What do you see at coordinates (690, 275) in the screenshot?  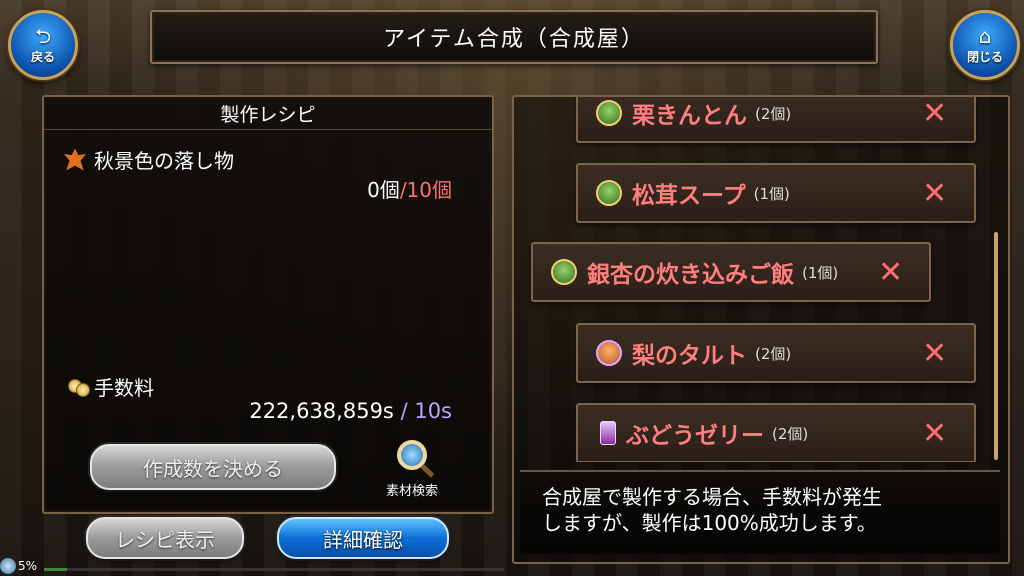 I see `recipe-name: 銀杏の炊き込みご飯` at bounding box center [690, 275].